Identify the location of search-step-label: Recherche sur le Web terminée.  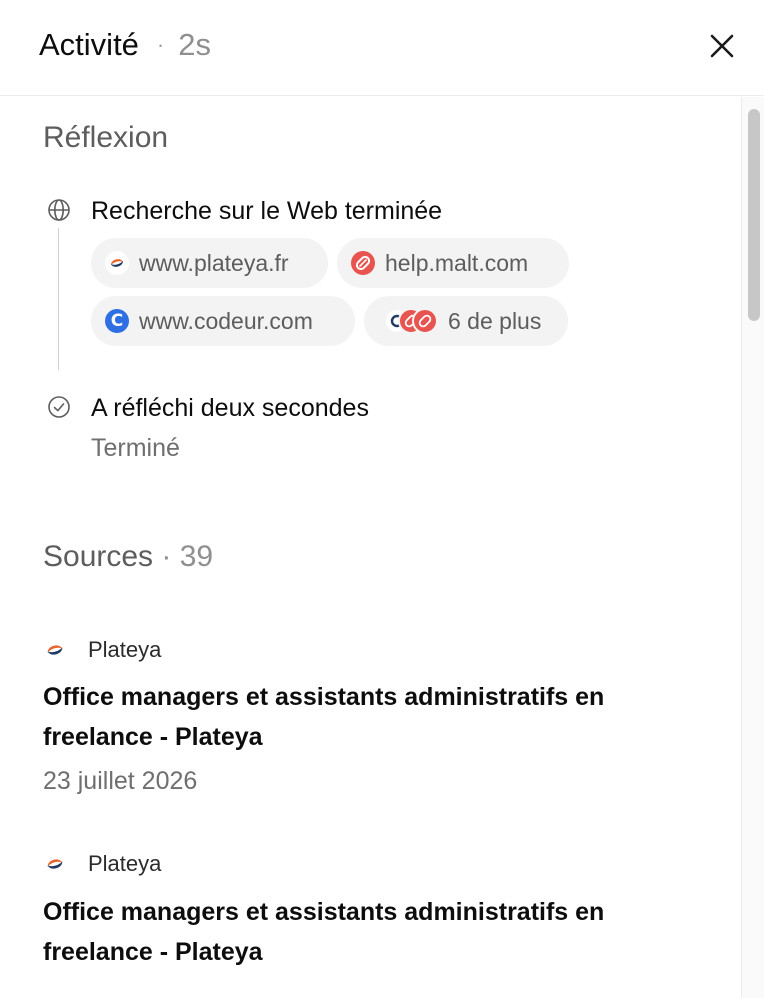
(267, 211).